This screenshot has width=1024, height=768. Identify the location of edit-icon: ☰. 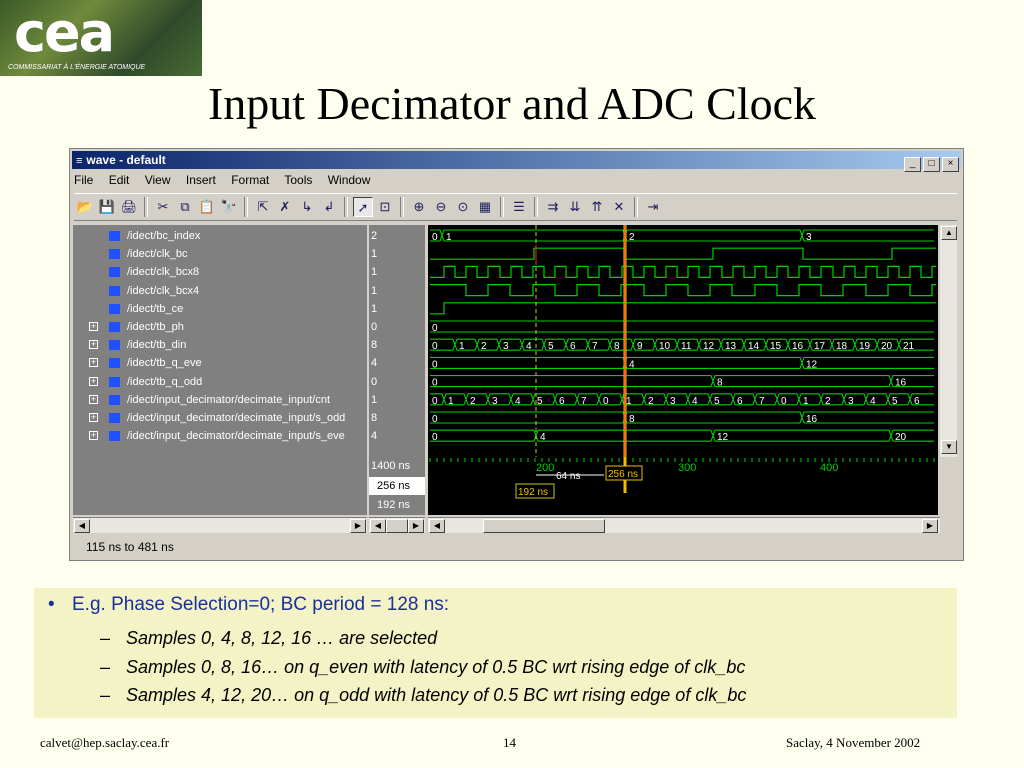
(519, 207).